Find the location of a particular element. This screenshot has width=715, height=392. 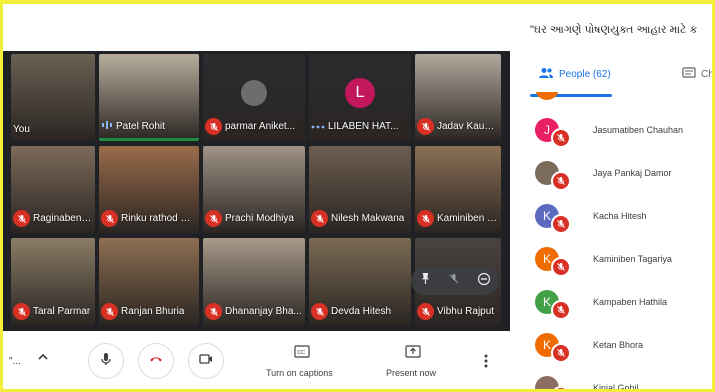

participant-tile: Devda Hitesh is located at coordinates (360, 282).